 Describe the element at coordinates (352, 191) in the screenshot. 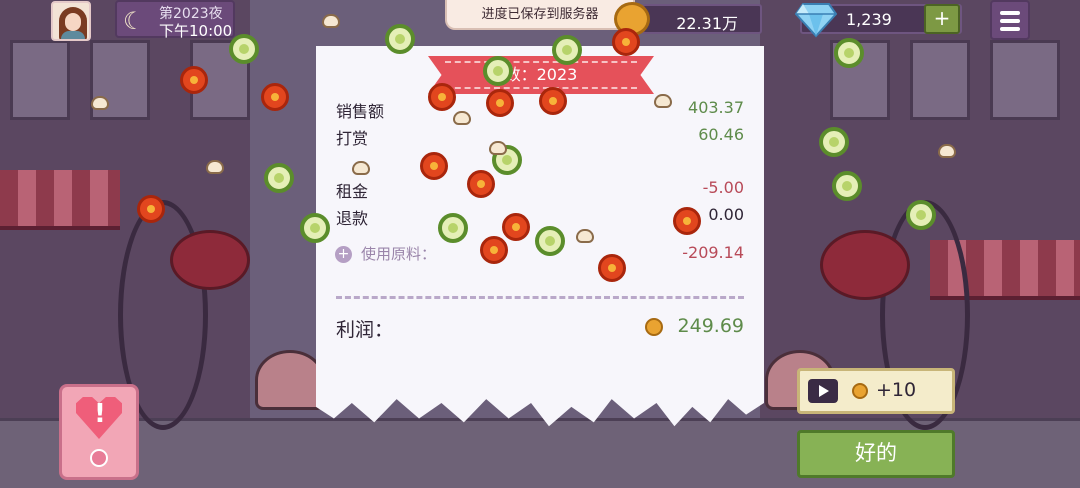

I see `rent-label: 租金` at that location.